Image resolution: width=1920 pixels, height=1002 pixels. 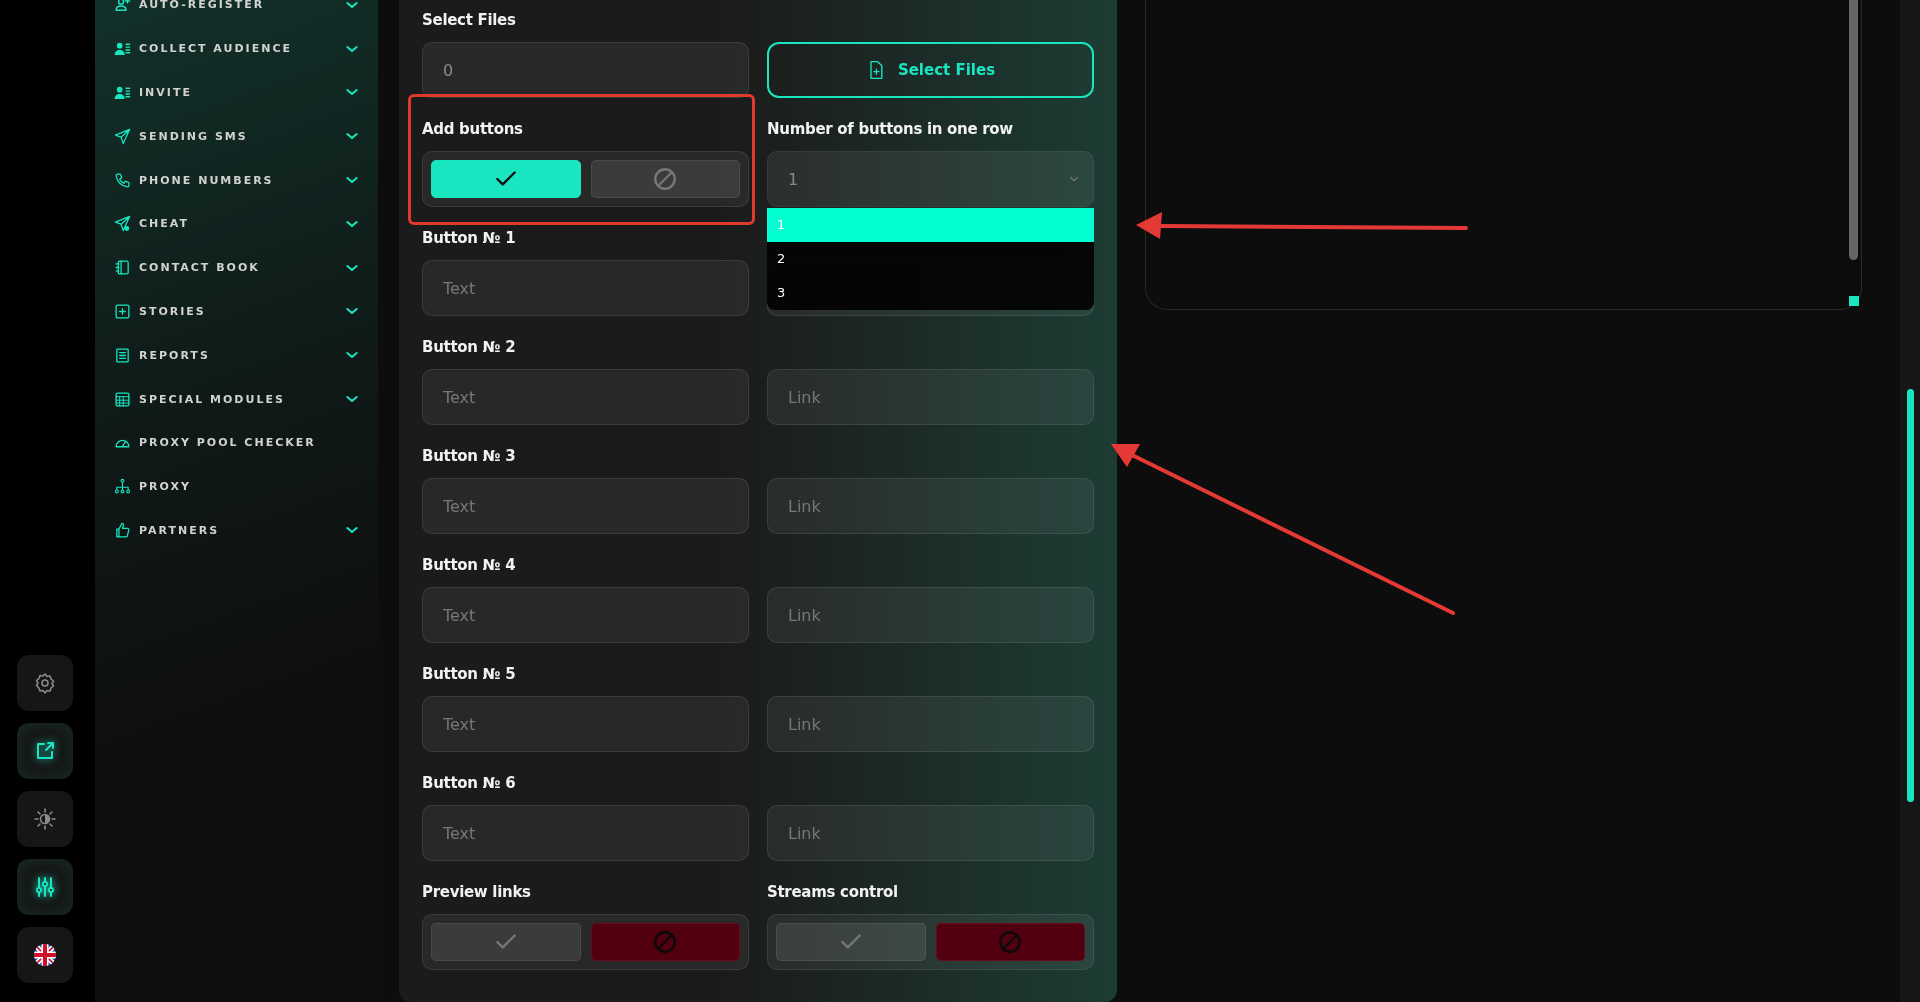 I want to click on field-label: Preview links, so click(x=477, y=892).